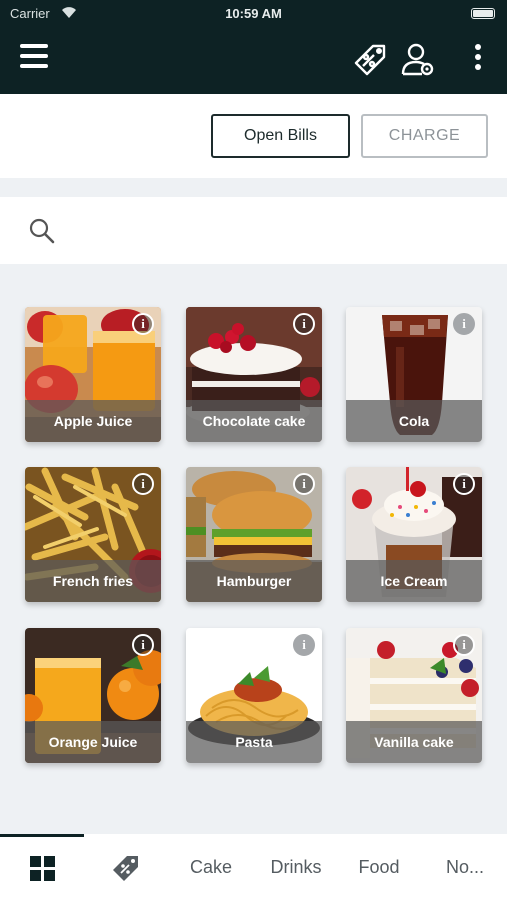  I want to click on product-name: French fries, so click(93, 581).